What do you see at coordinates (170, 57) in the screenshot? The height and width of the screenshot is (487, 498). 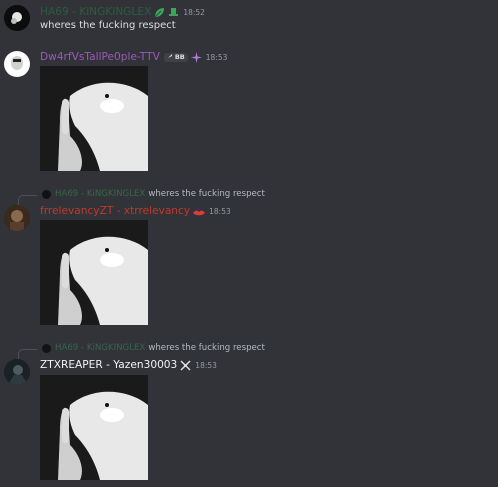 I see `wrench-icon` at bounding box center [170, 57].